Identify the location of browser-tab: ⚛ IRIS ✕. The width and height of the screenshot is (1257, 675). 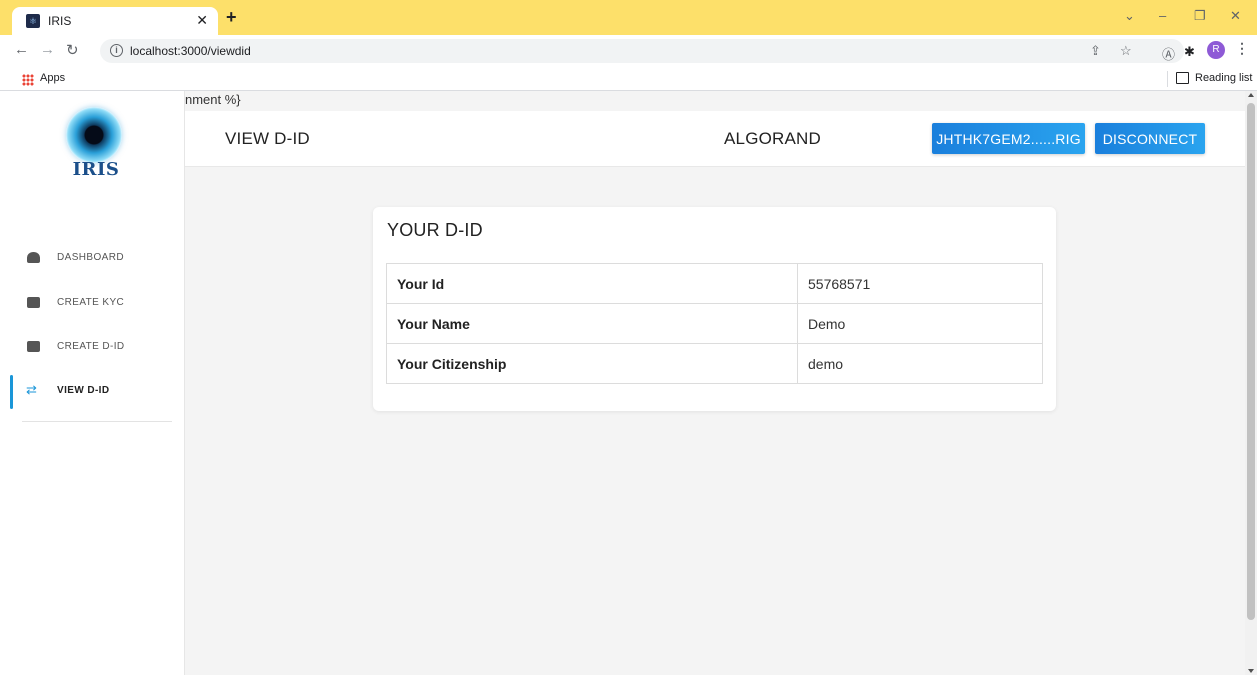
(115, 21).